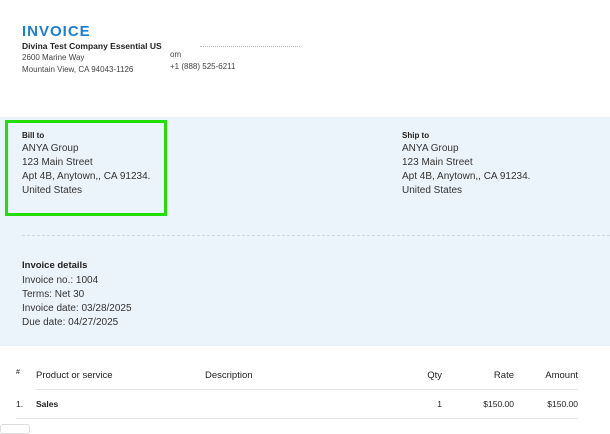  I want to click on row-qty: 1, so click(439, 404).